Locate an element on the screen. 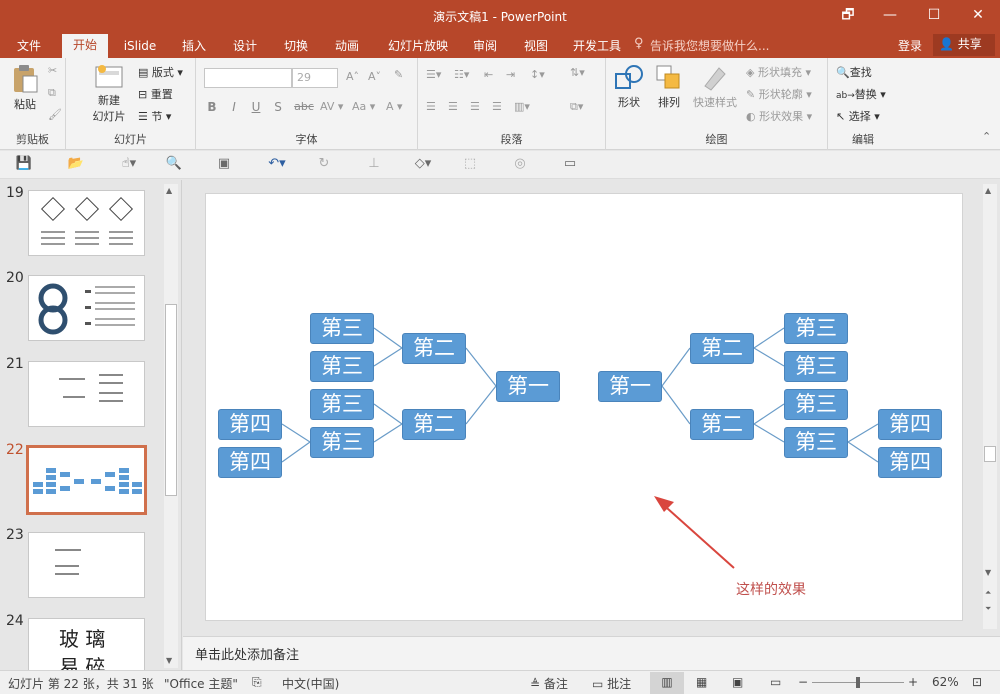 This screenshot has height=694, width=1000. group-icon: ⬚ is located at coordinates (470, 165).